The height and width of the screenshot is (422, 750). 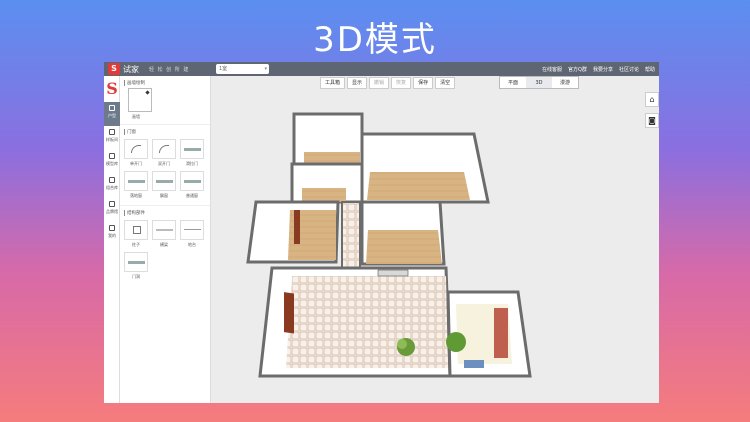 I want to click on sidebar-item-combos: 组合库, so click(x=112, y=186).